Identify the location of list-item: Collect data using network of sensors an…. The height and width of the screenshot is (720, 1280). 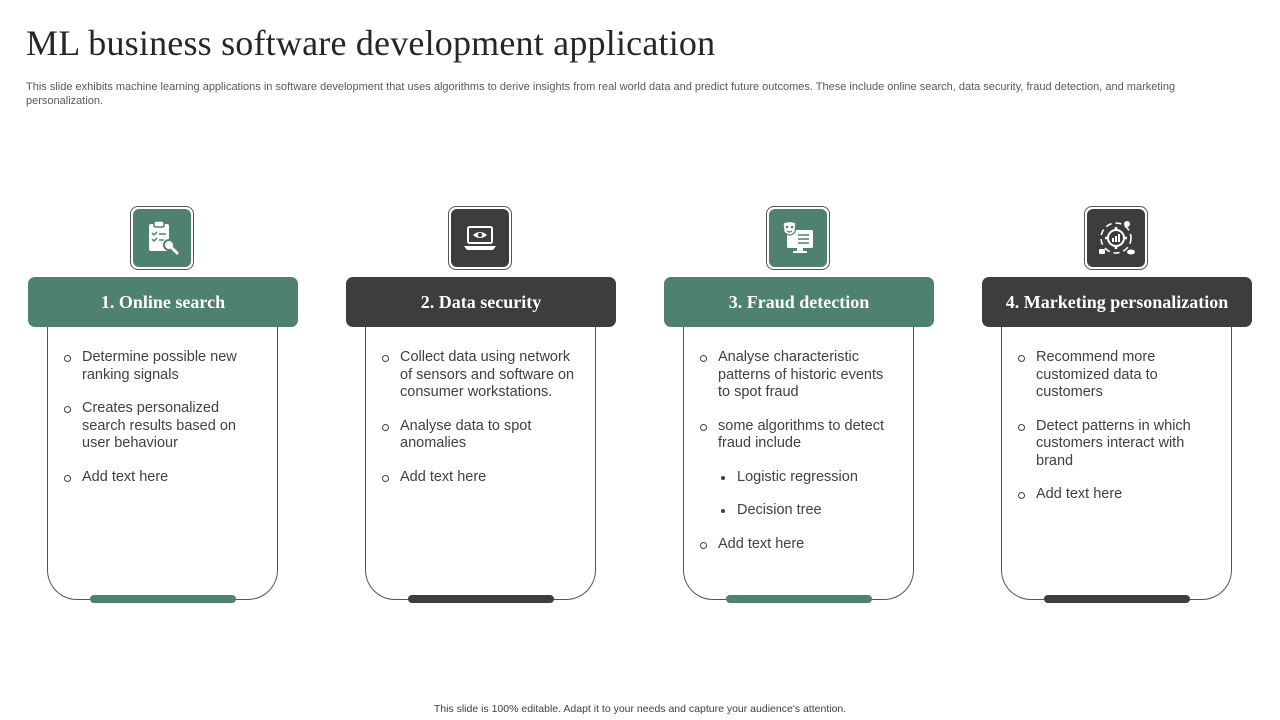
(479, 375).